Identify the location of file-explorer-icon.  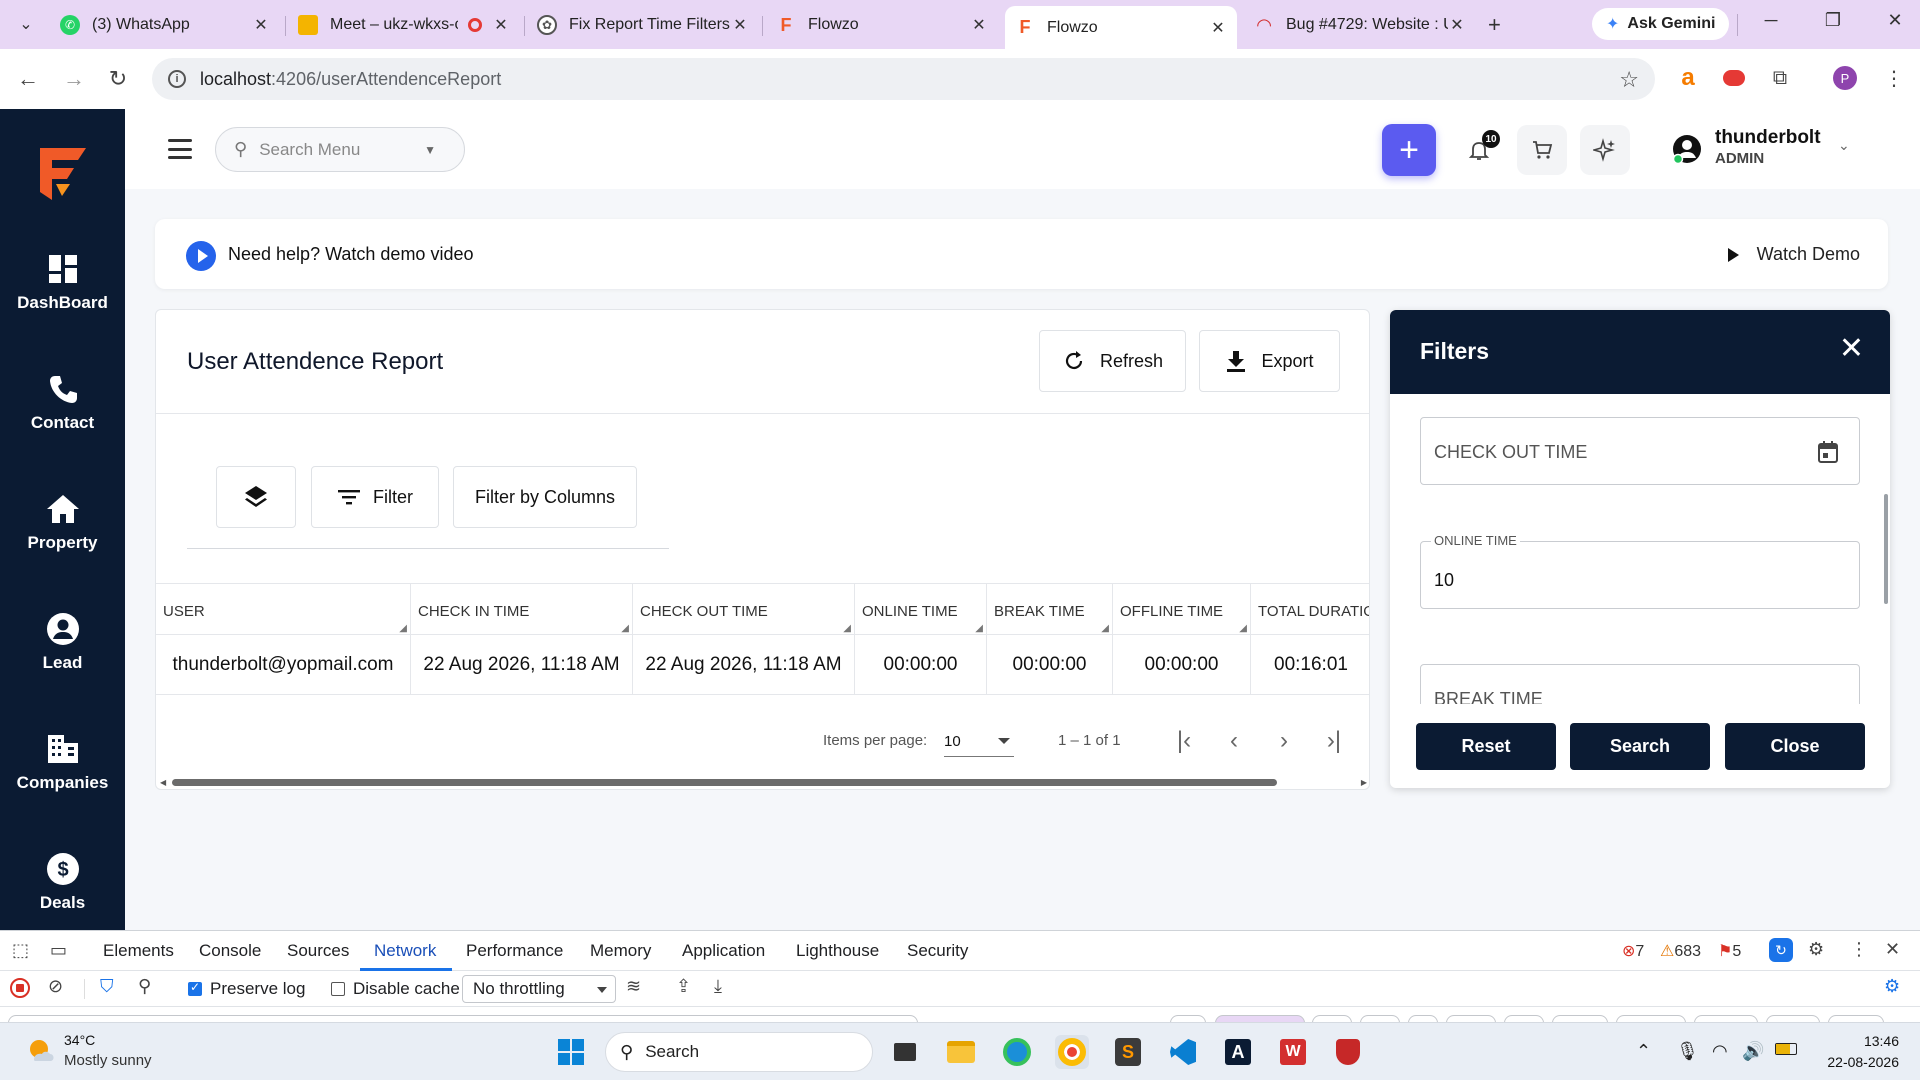
(961, 1052).